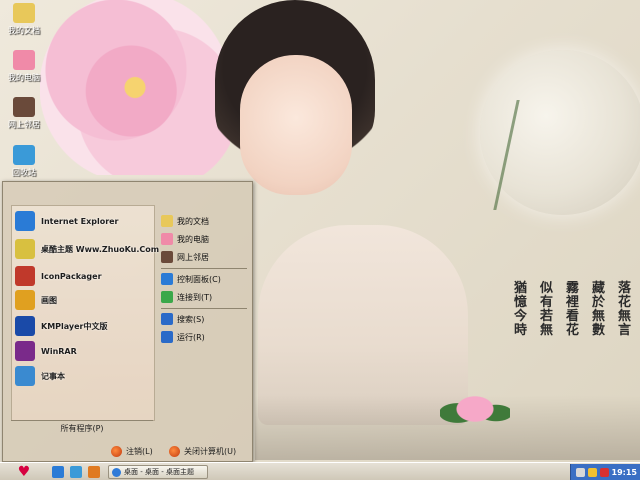  I want to click on menu-item-internet-explorer: Internet Explorer, so click(83, 221).